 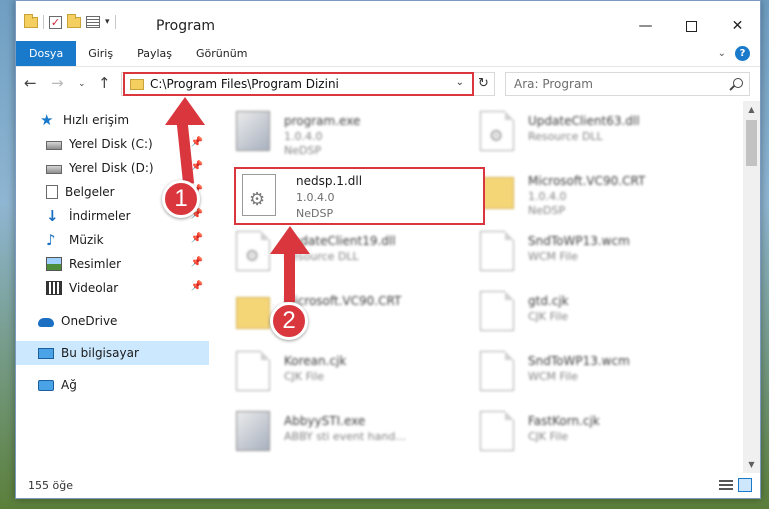 What do you see at coordinates (112, 240) in the screenshot?
I see `sidebar-item-music: ♪ Müzik 📌` at bounding box center [112, 240].